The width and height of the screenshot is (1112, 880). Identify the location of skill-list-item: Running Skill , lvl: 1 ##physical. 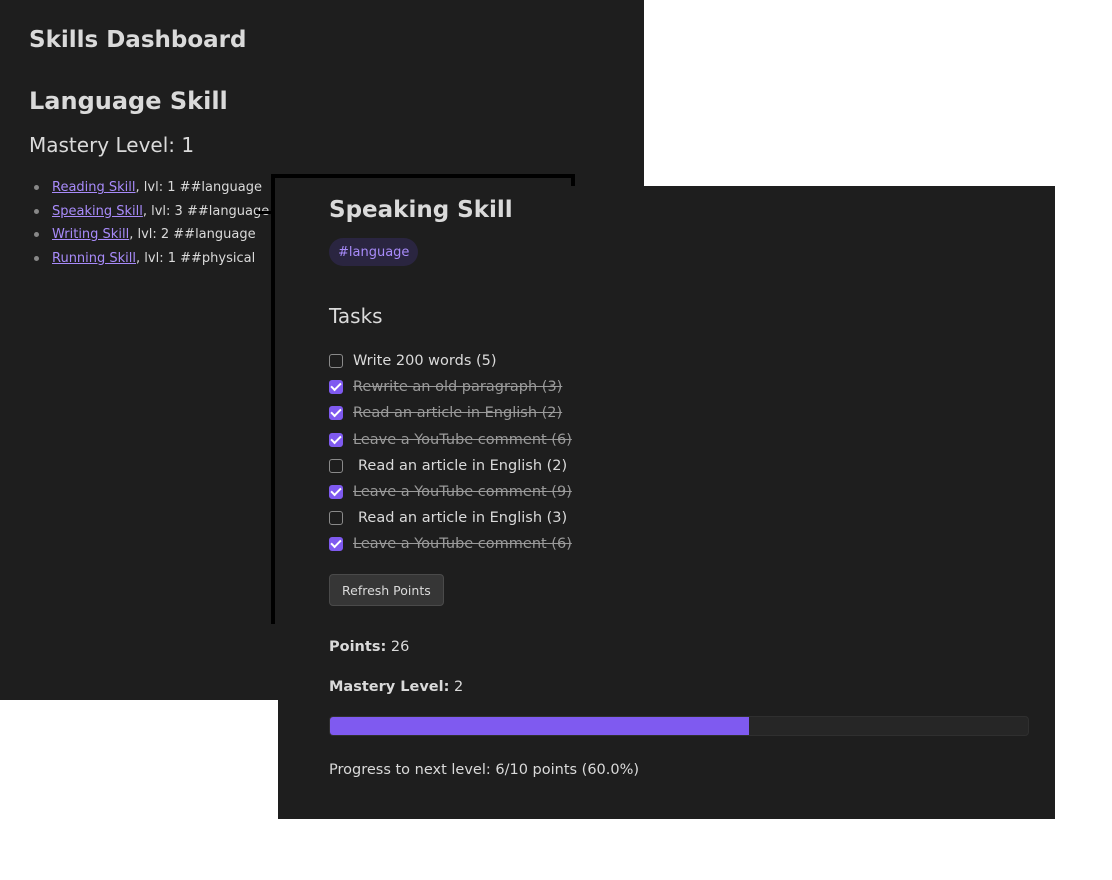
(151, 259).